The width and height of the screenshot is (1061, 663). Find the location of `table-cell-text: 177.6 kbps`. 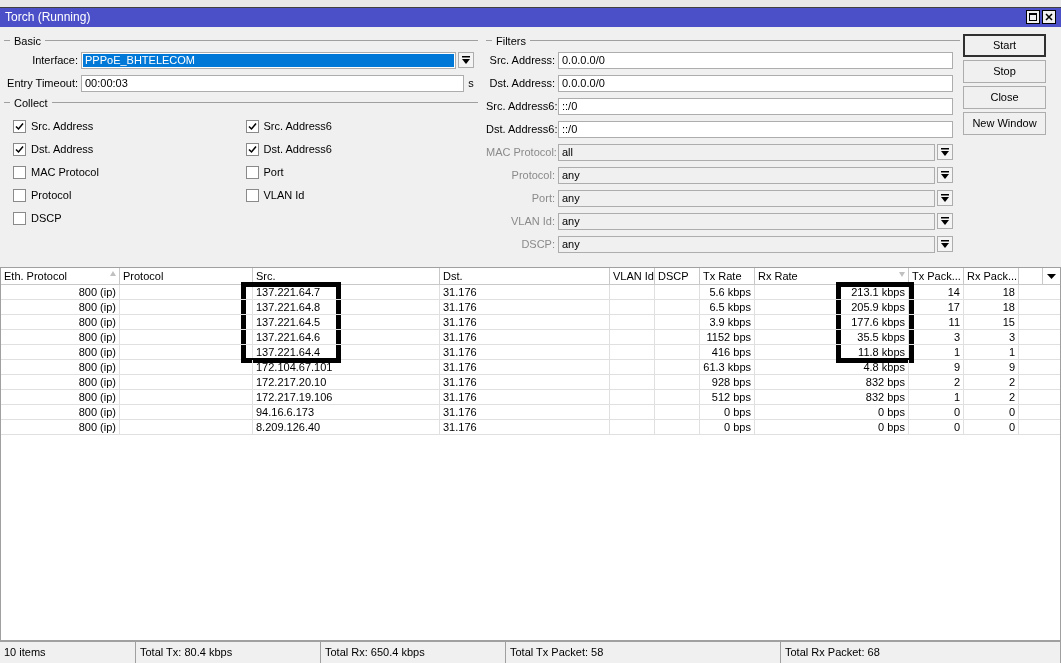

table-cell-text: 177.6 kbps is located at coordinates (878, 322).